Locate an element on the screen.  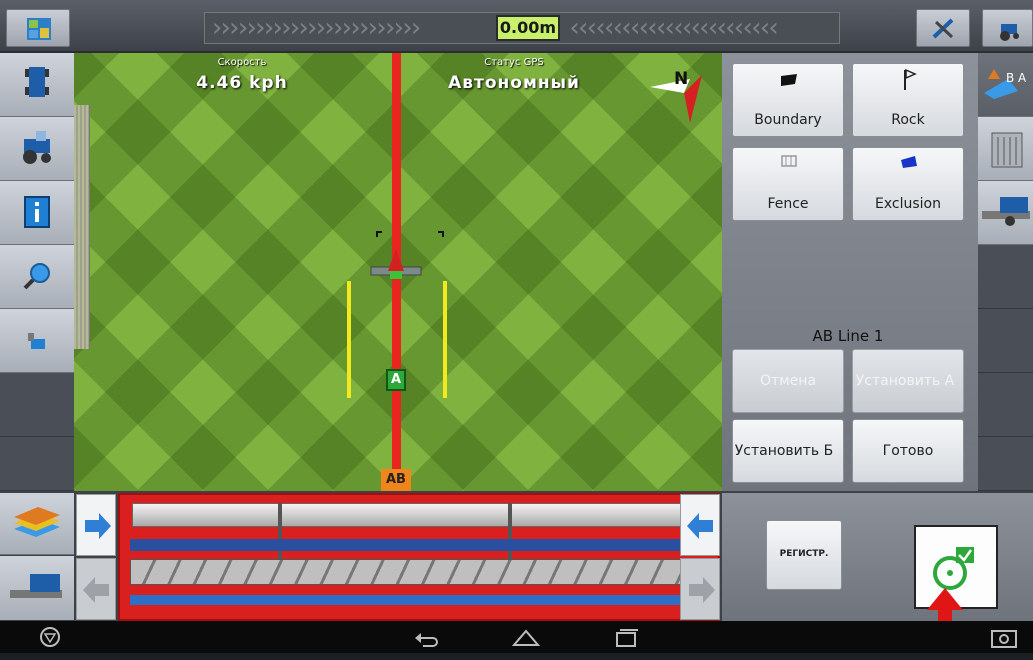
fields-tab is located at coordinates (1005, 149).